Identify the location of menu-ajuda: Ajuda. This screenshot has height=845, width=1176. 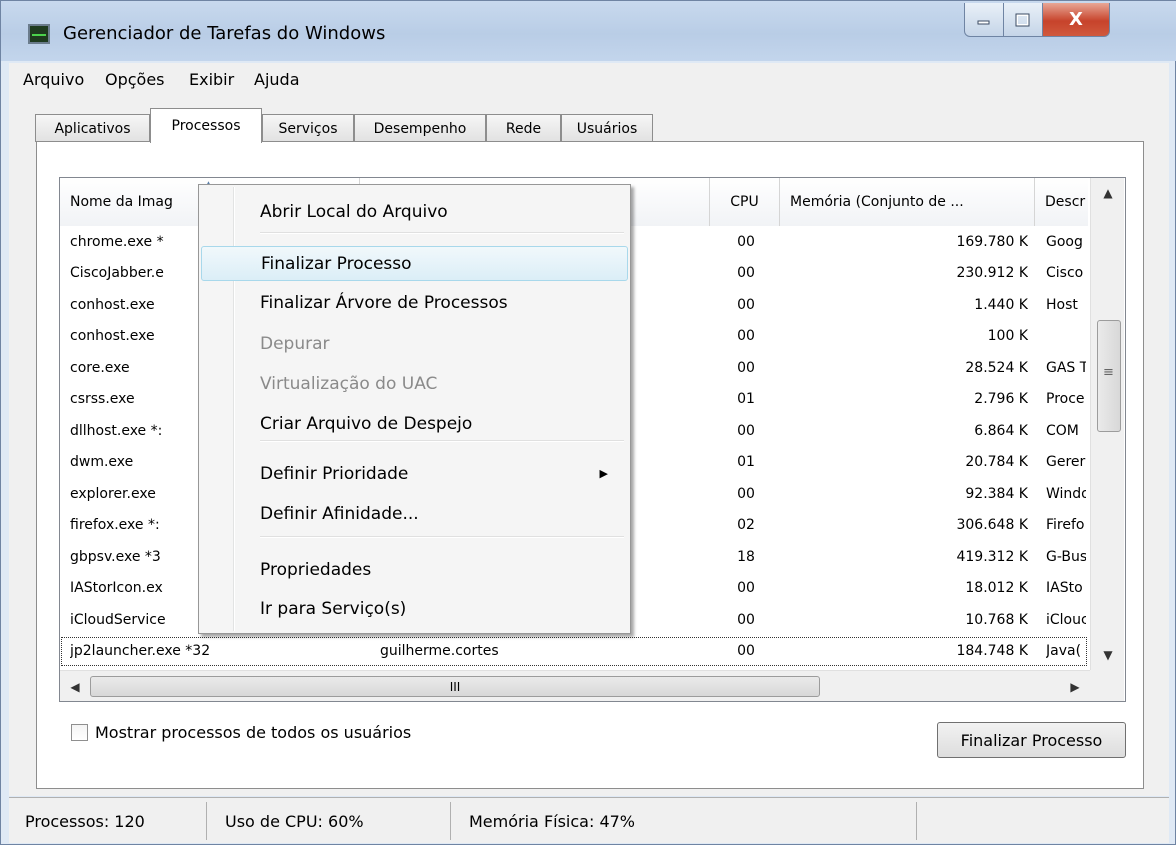
(277, 79).